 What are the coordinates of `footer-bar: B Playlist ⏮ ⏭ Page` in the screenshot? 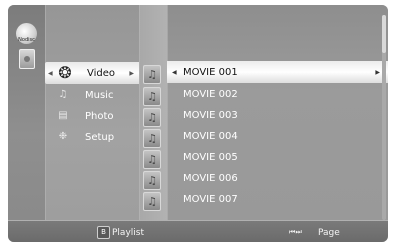 It's located at (198, 231).